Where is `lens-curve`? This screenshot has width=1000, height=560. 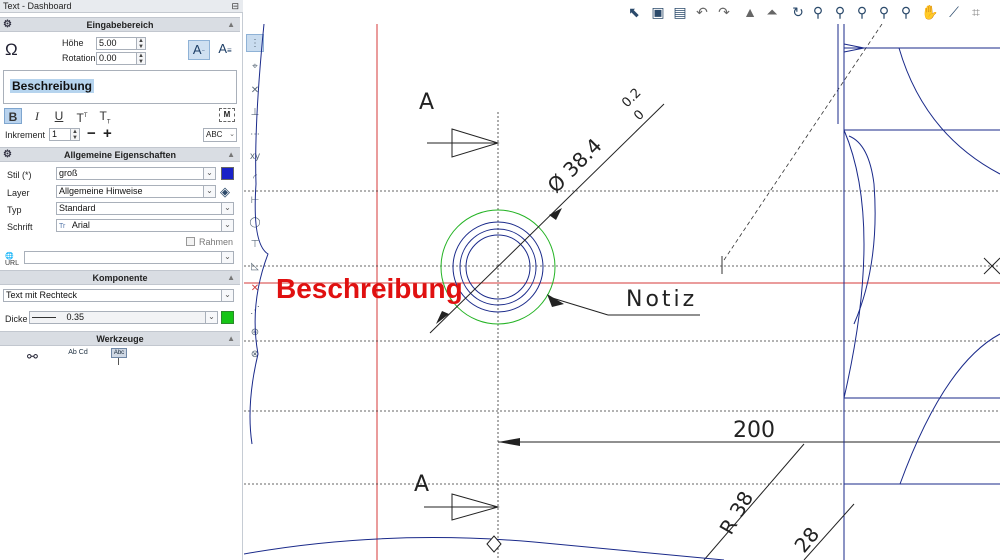 lens-curve is located at coordinates (854, 264).